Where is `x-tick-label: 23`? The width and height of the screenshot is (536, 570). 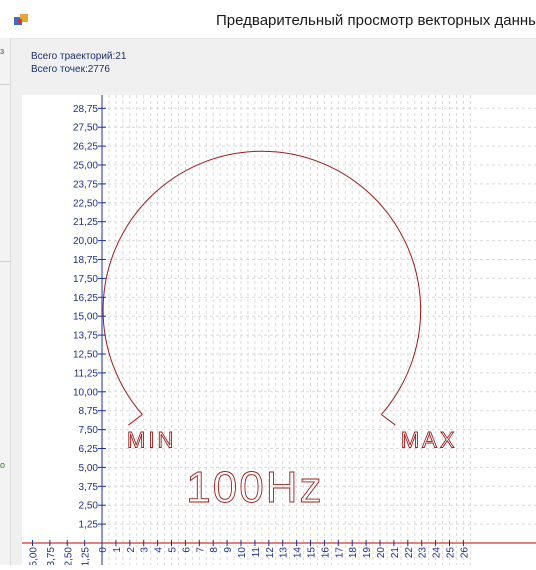 x-tick-label: 23 is located at coordinates (423, 553).